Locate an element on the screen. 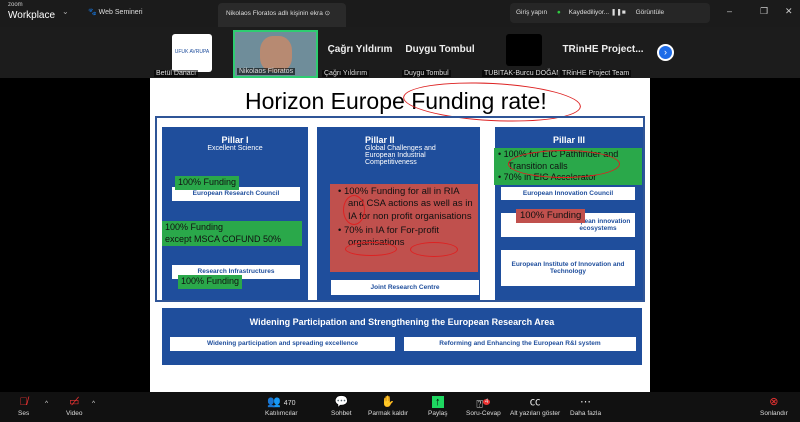 This screenshot has width=800, height=422. participant-logo: UFUK AVRUPA is located at coordinates (192, 53).